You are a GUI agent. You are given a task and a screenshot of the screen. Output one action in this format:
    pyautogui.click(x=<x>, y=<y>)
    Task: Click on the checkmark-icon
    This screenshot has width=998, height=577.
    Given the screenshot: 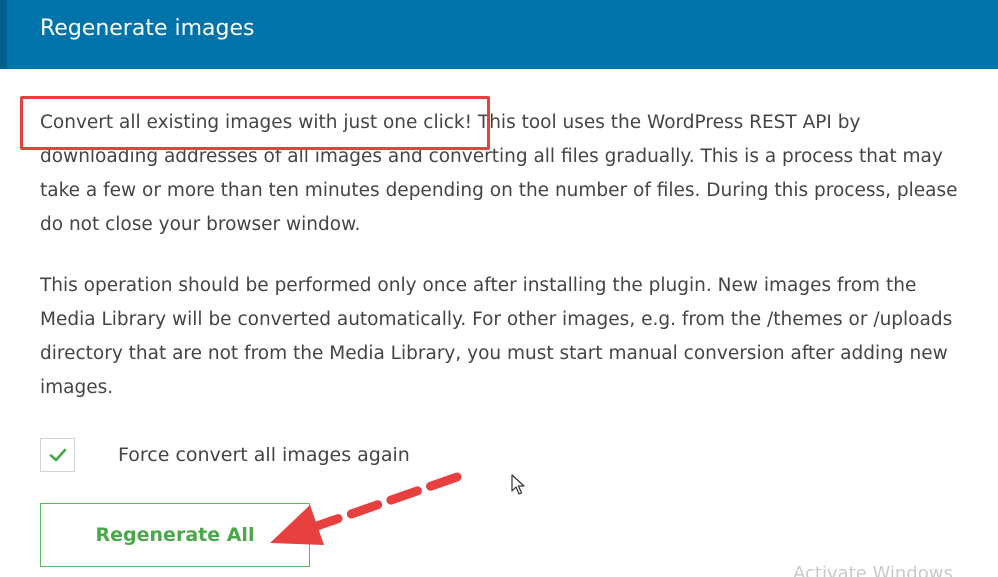 What is the action you would take?
    pyautogui.click(x=57, y=455)
    